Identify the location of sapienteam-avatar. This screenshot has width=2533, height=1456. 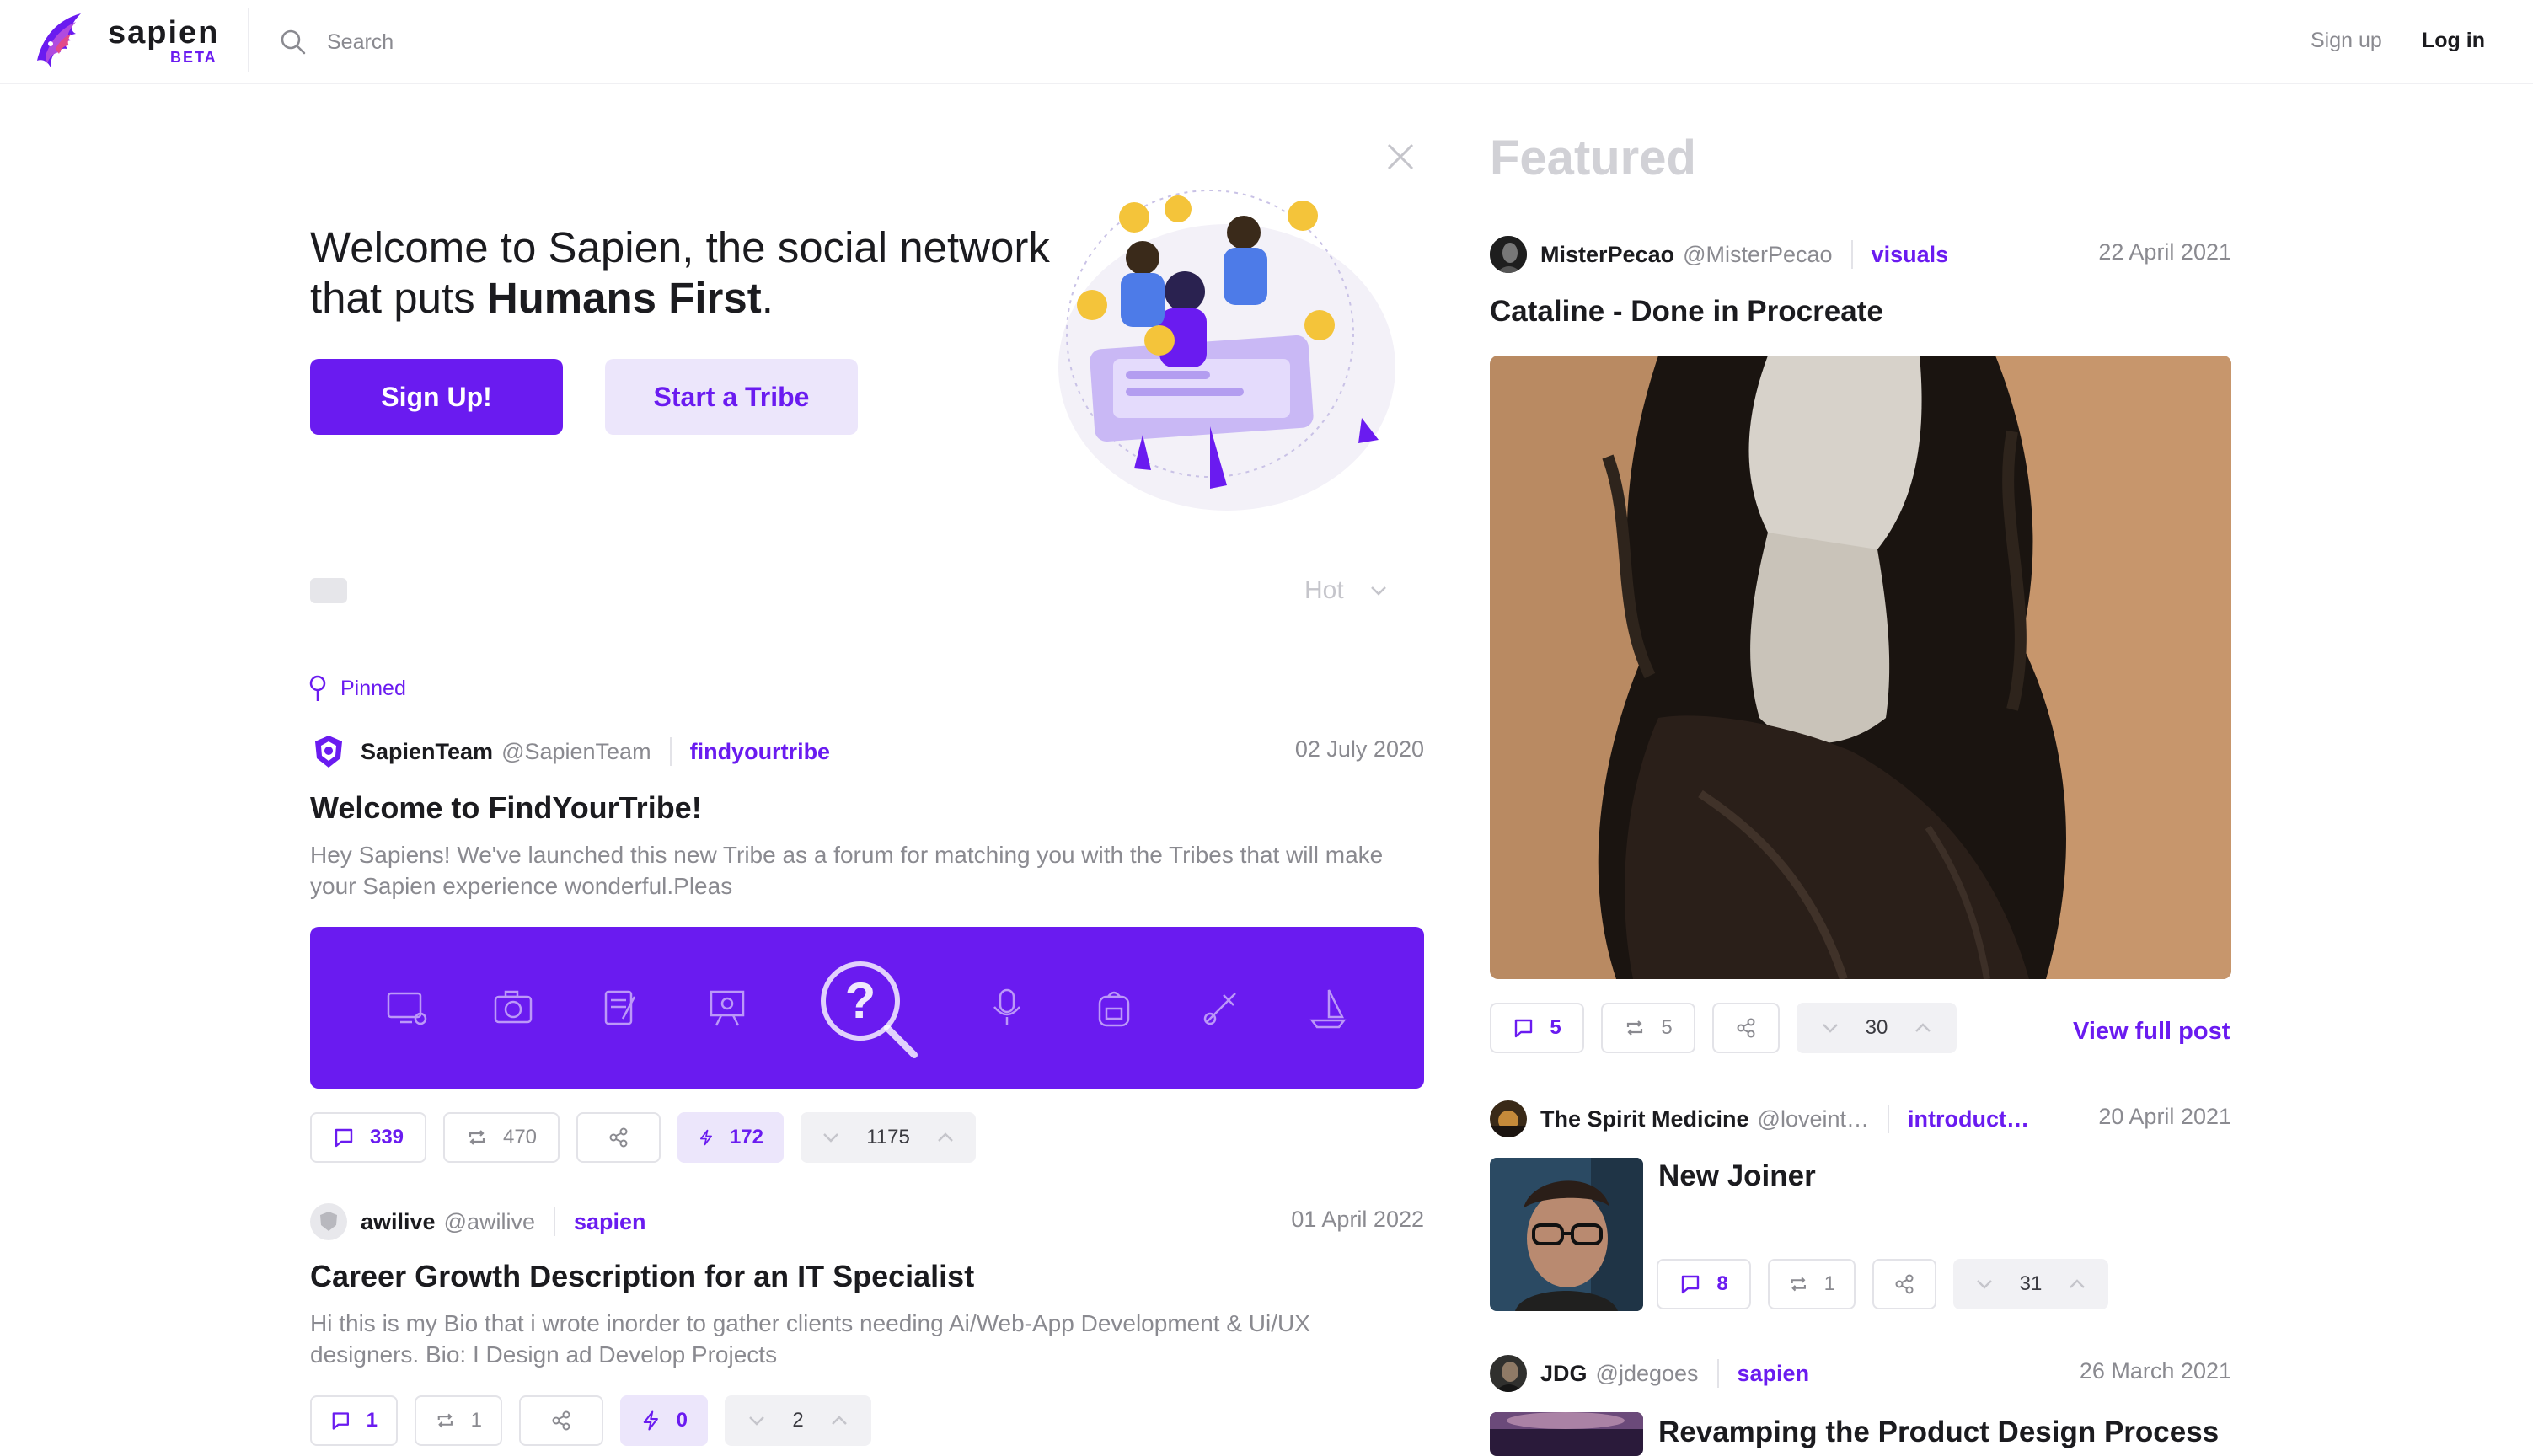
(328, 751).